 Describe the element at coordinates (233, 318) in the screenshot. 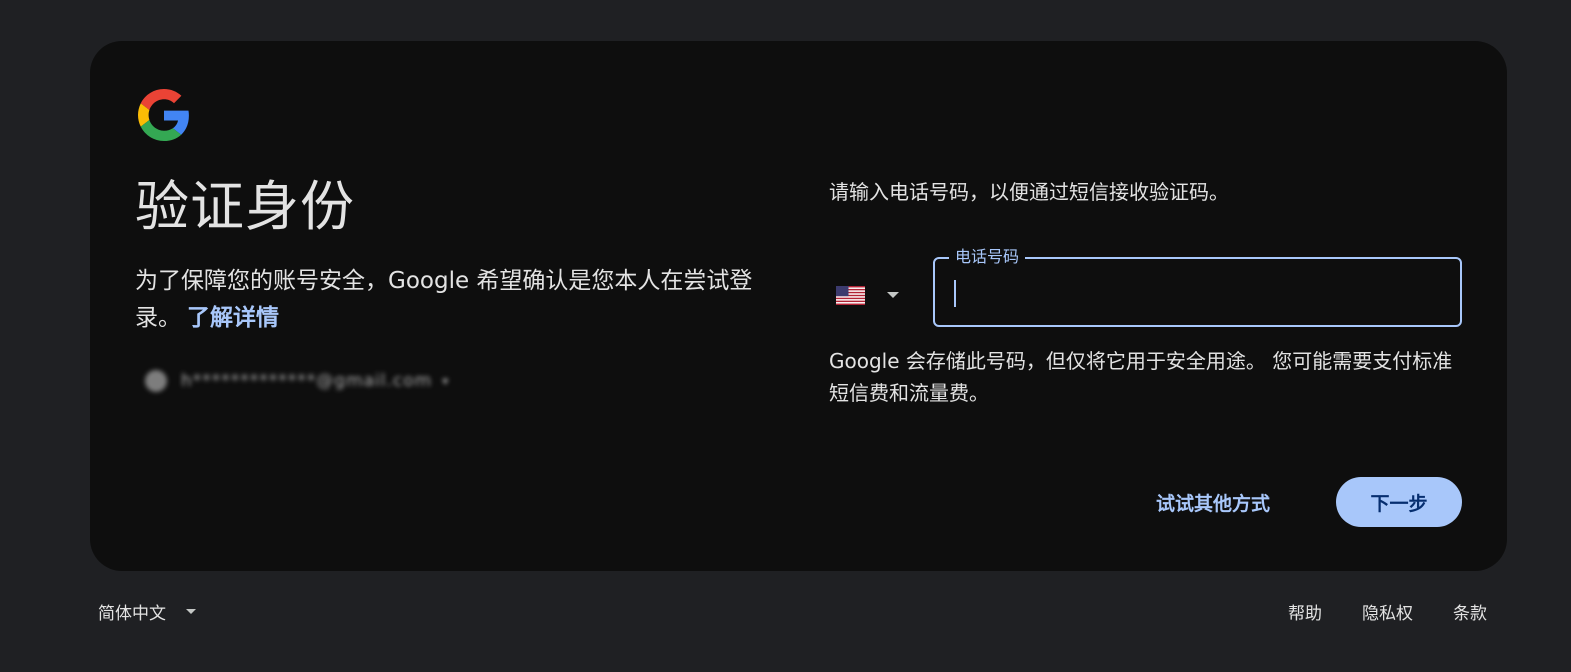

I see `learn-more-link: 了解详情` at that location.